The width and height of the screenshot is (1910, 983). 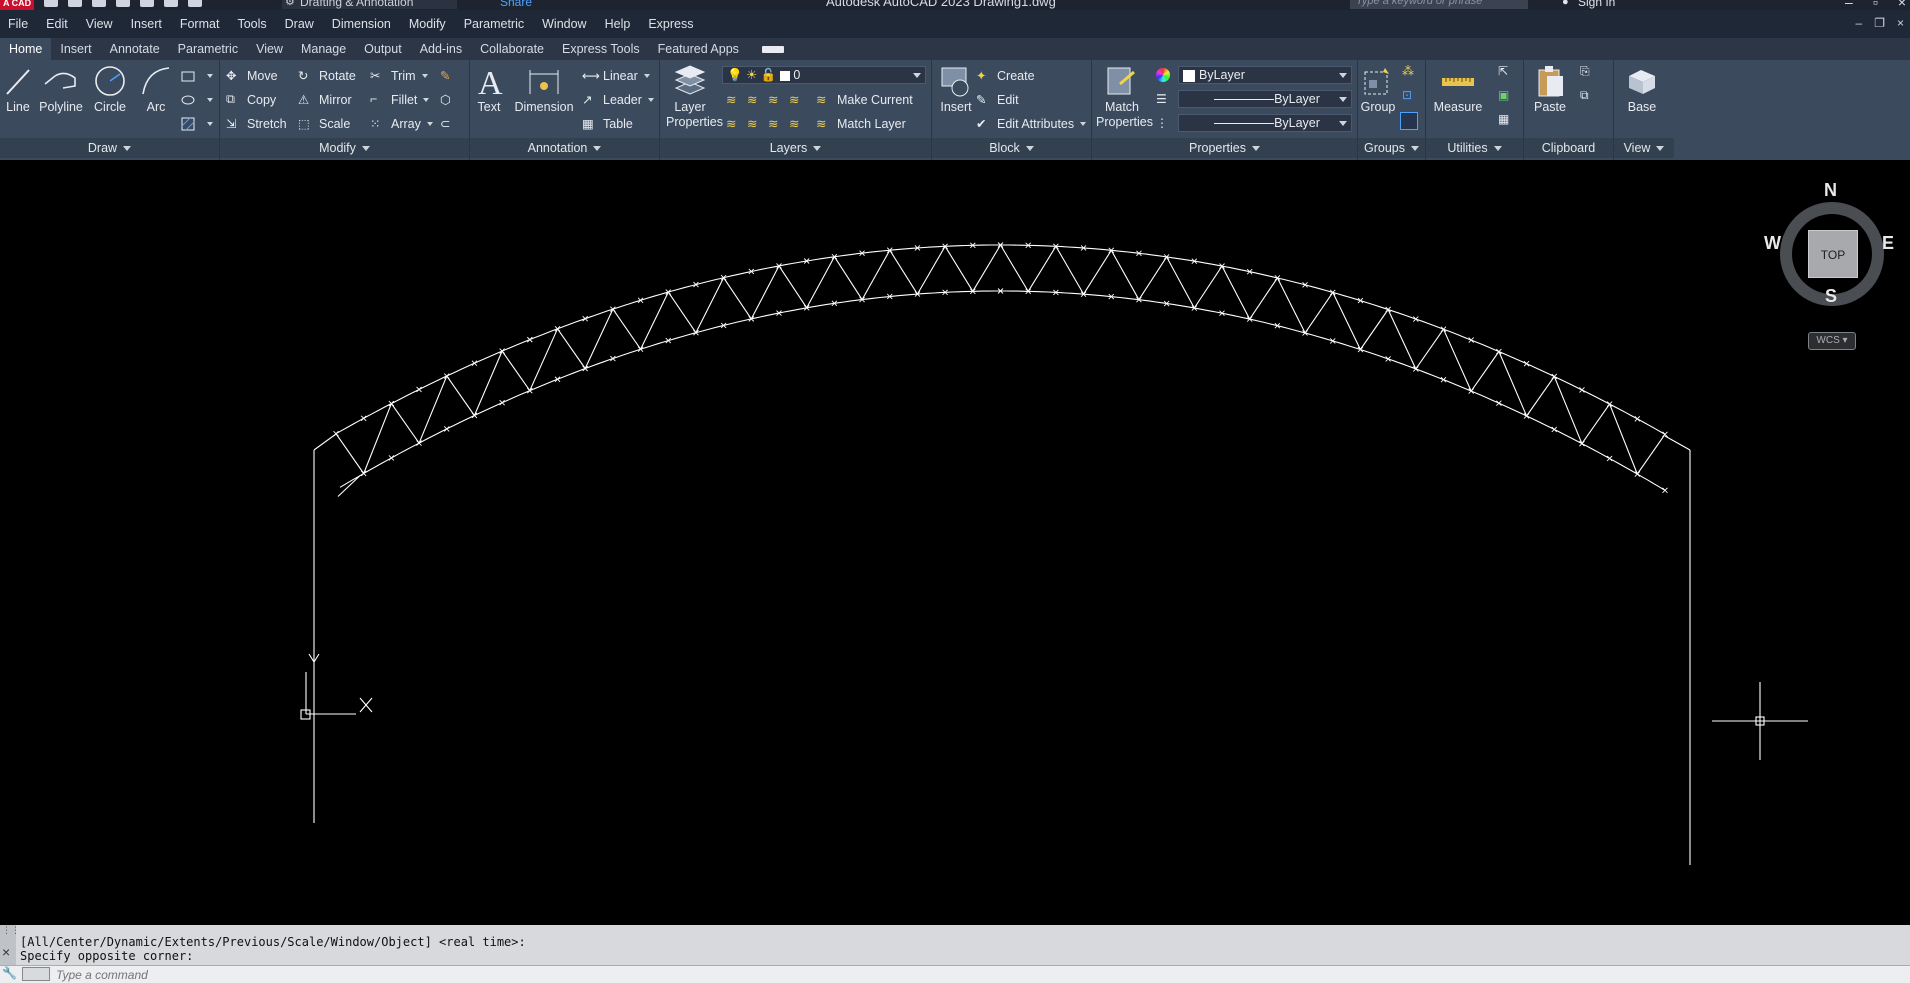 What do you see at coordinates (323, 49) in the screenshot?
I see `tab-manage: Manage` at bounding box center [323, 49].